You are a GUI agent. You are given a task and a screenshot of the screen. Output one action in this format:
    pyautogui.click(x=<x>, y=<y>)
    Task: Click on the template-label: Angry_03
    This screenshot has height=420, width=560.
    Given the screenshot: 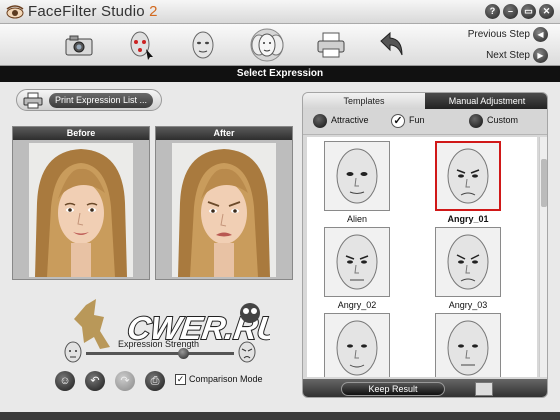 What is the action you would take?
    pyautogui.click(x=468, y=305)
    